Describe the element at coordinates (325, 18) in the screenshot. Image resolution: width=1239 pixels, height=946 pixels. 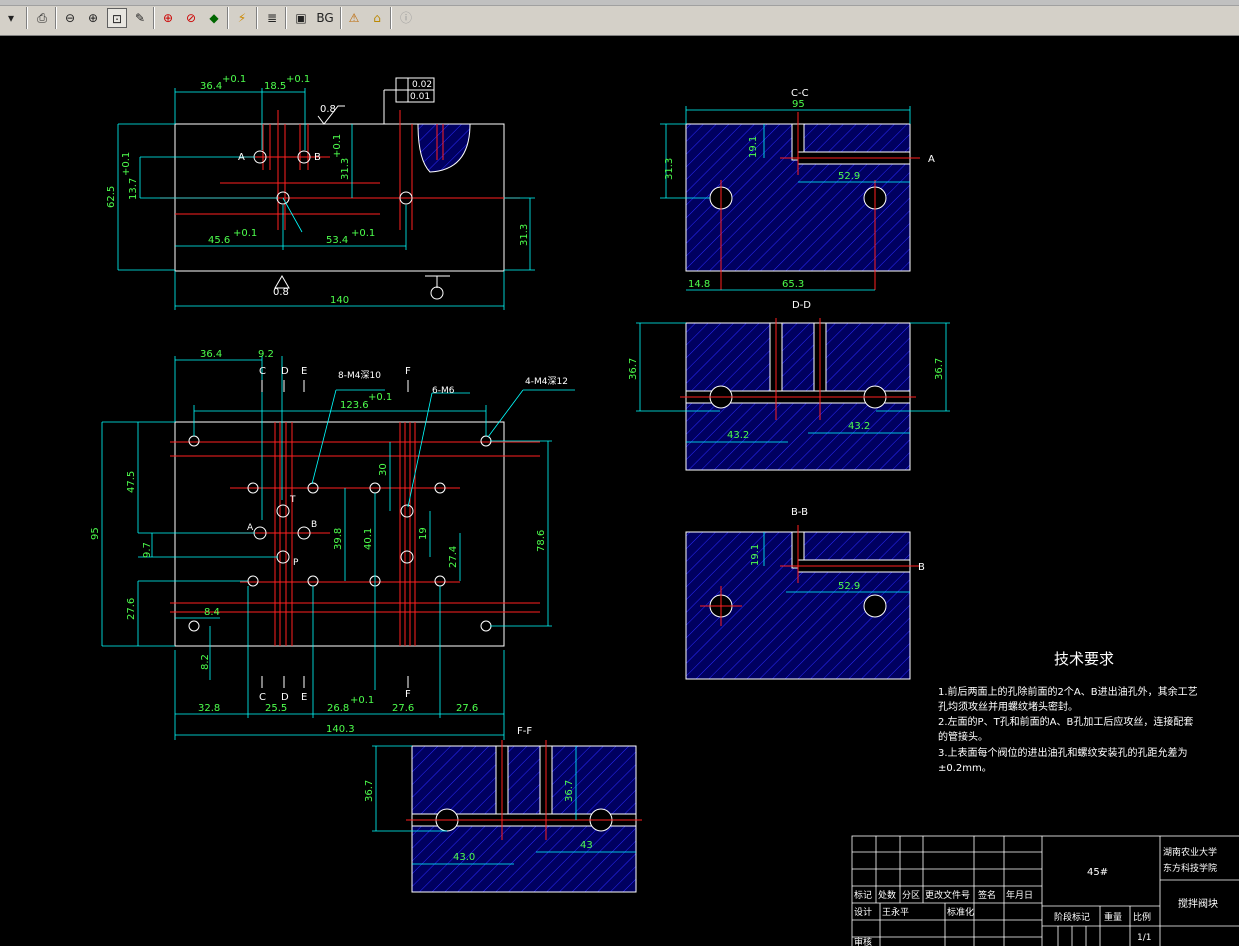
I see `bg-button: BG` at that location.